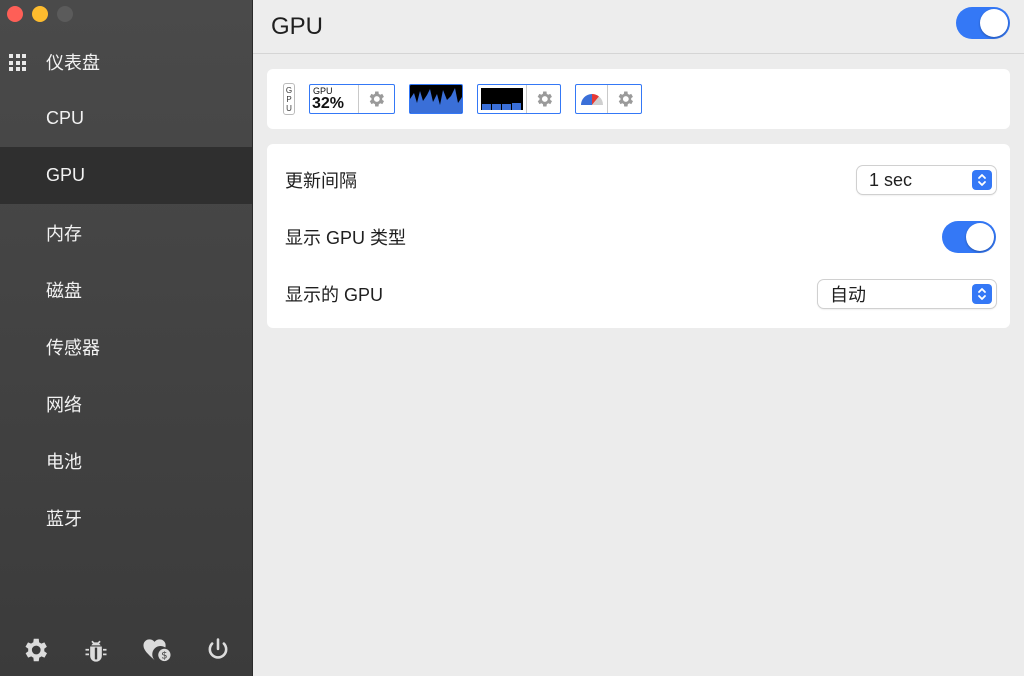 This screenshot has width=1024, height=676. I want to click on window-controls, so click(40, 14).